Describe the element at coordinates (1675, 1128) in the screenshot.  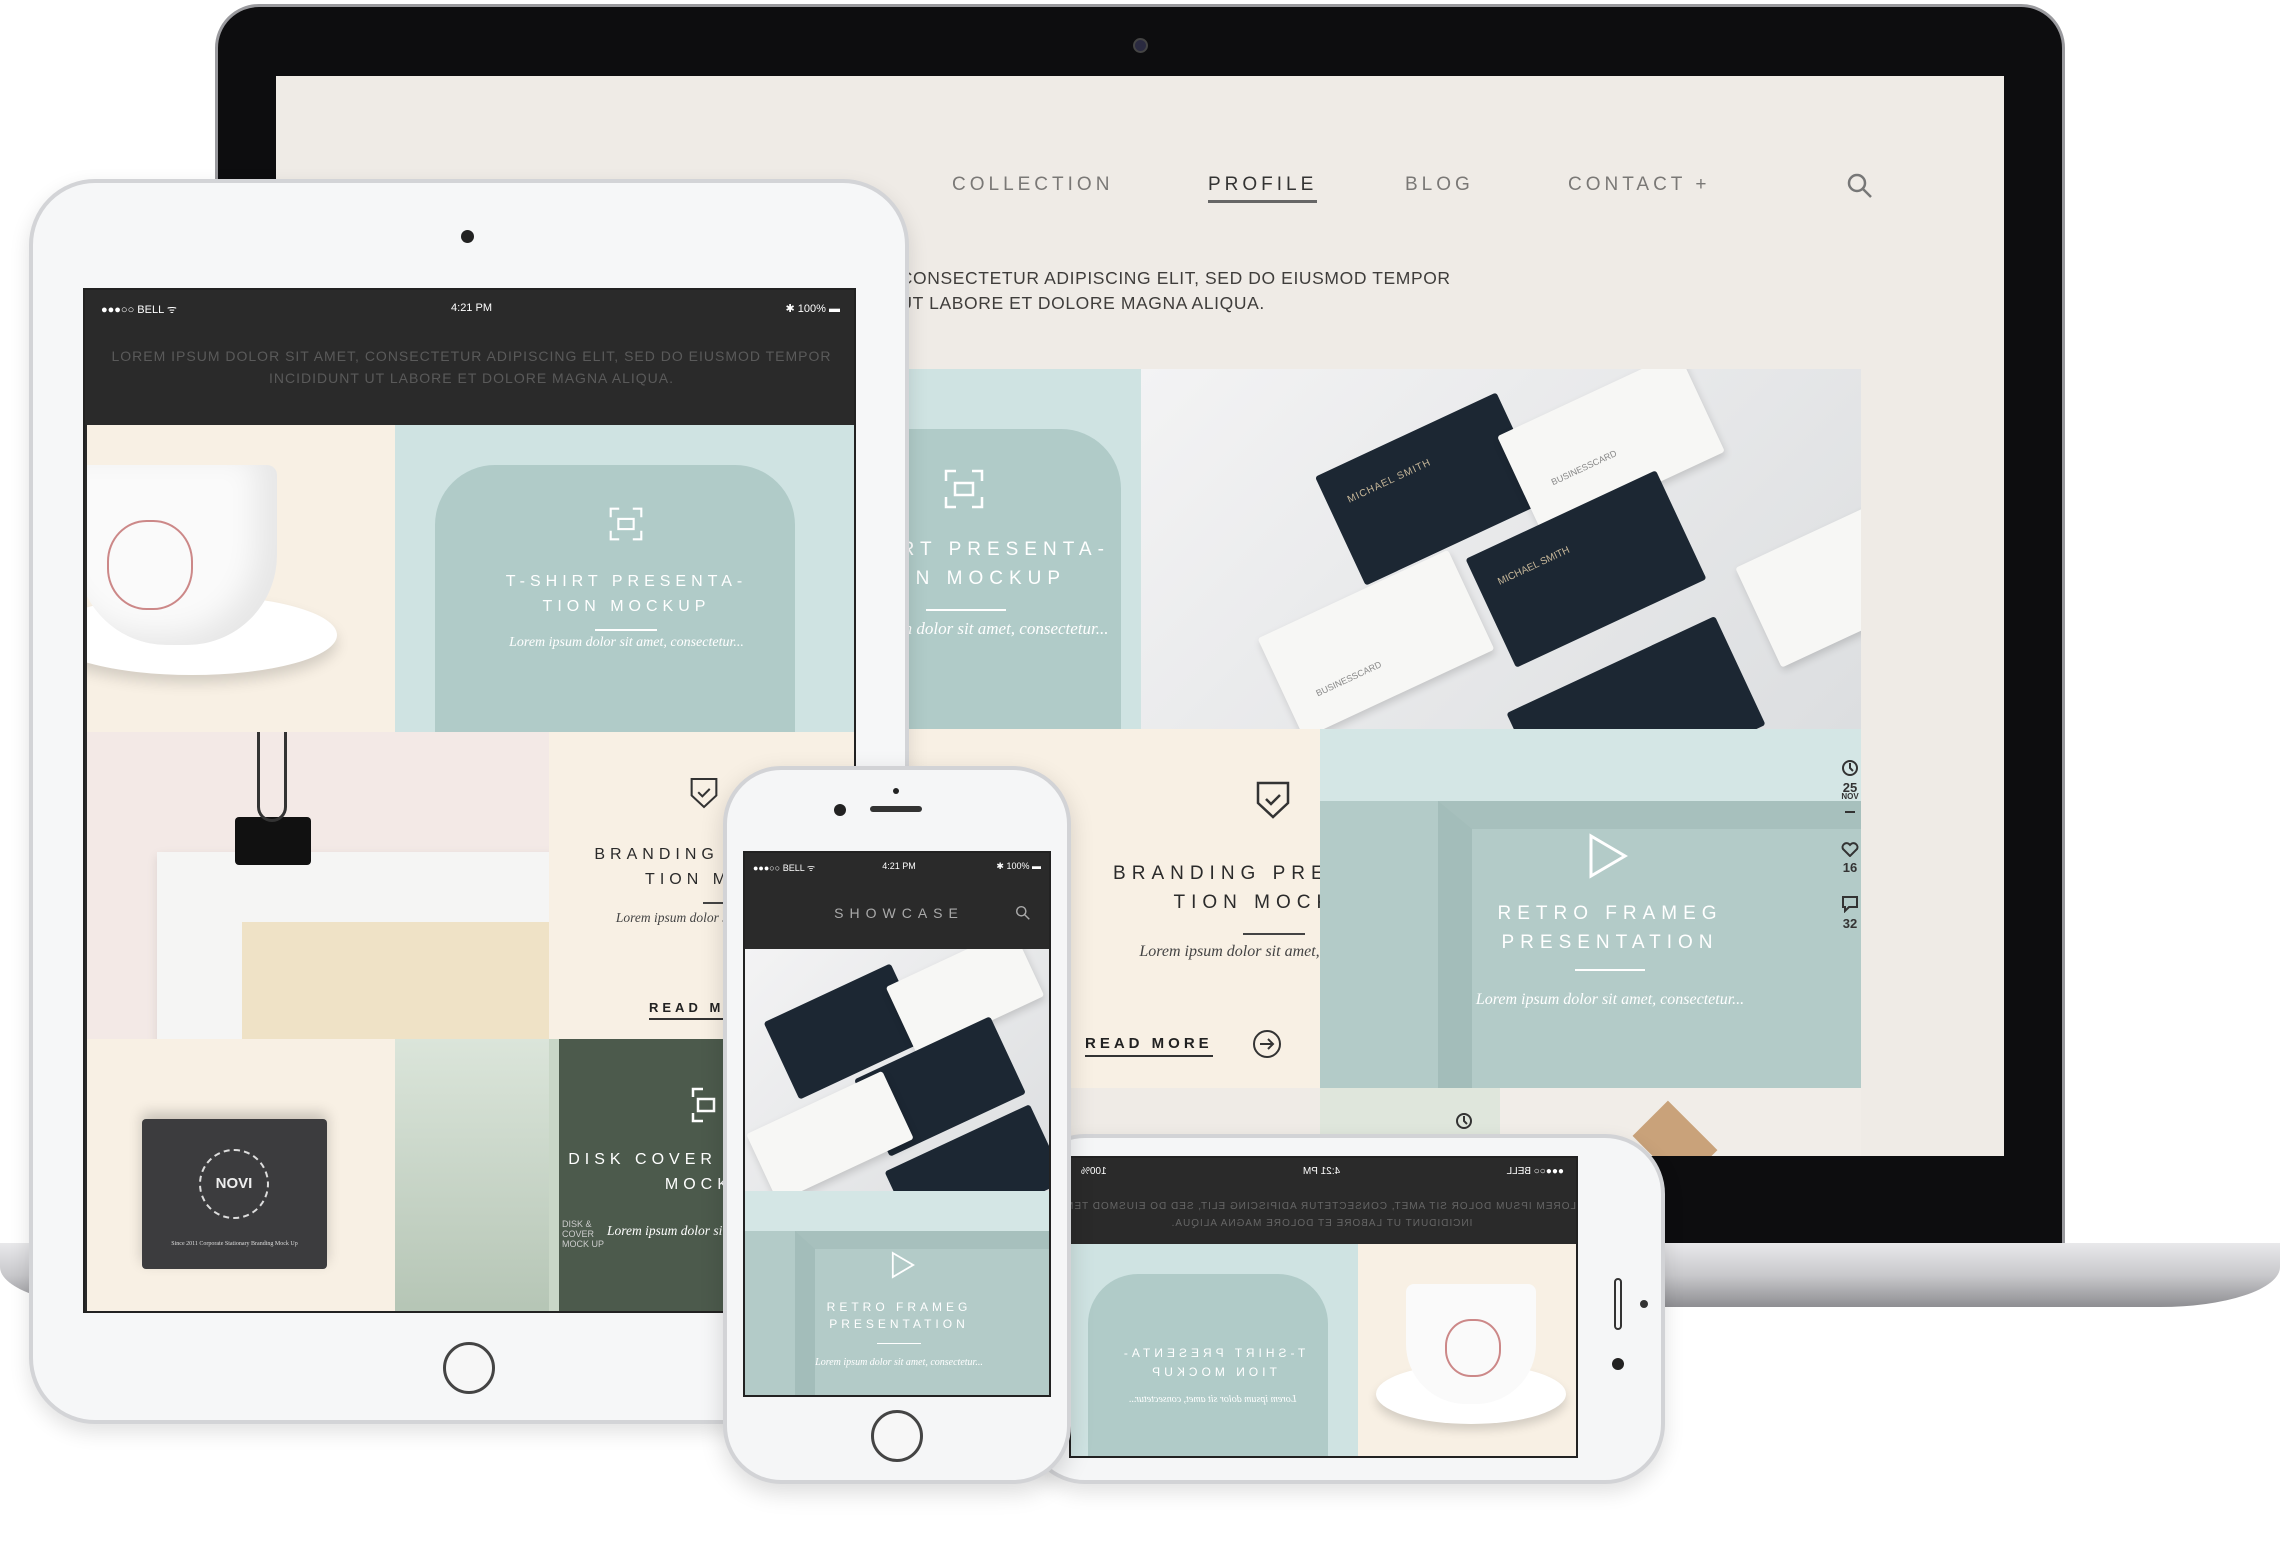
I see `box-image` at that location.